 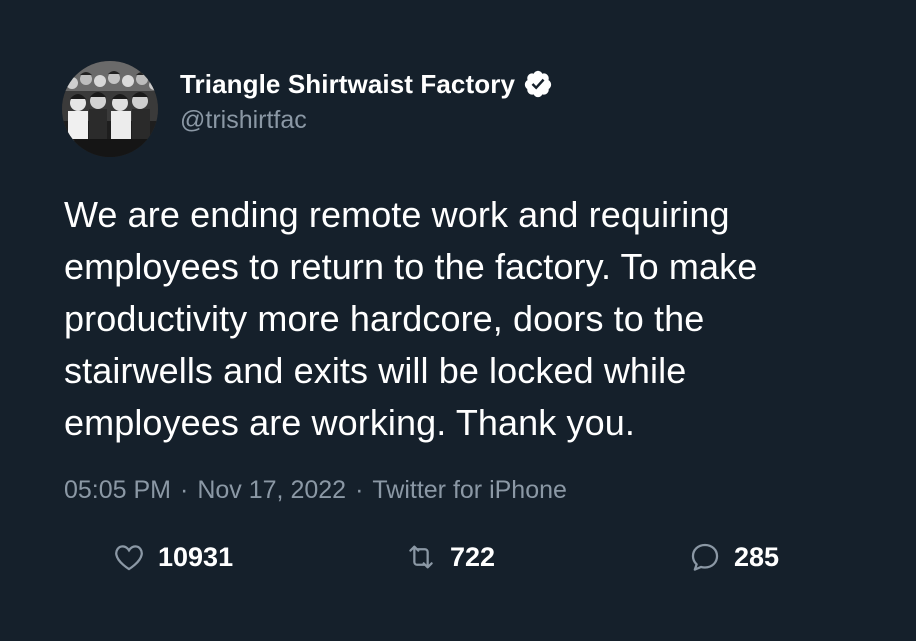 I want to click on like-button: 10931, so click(x=172, y=557).